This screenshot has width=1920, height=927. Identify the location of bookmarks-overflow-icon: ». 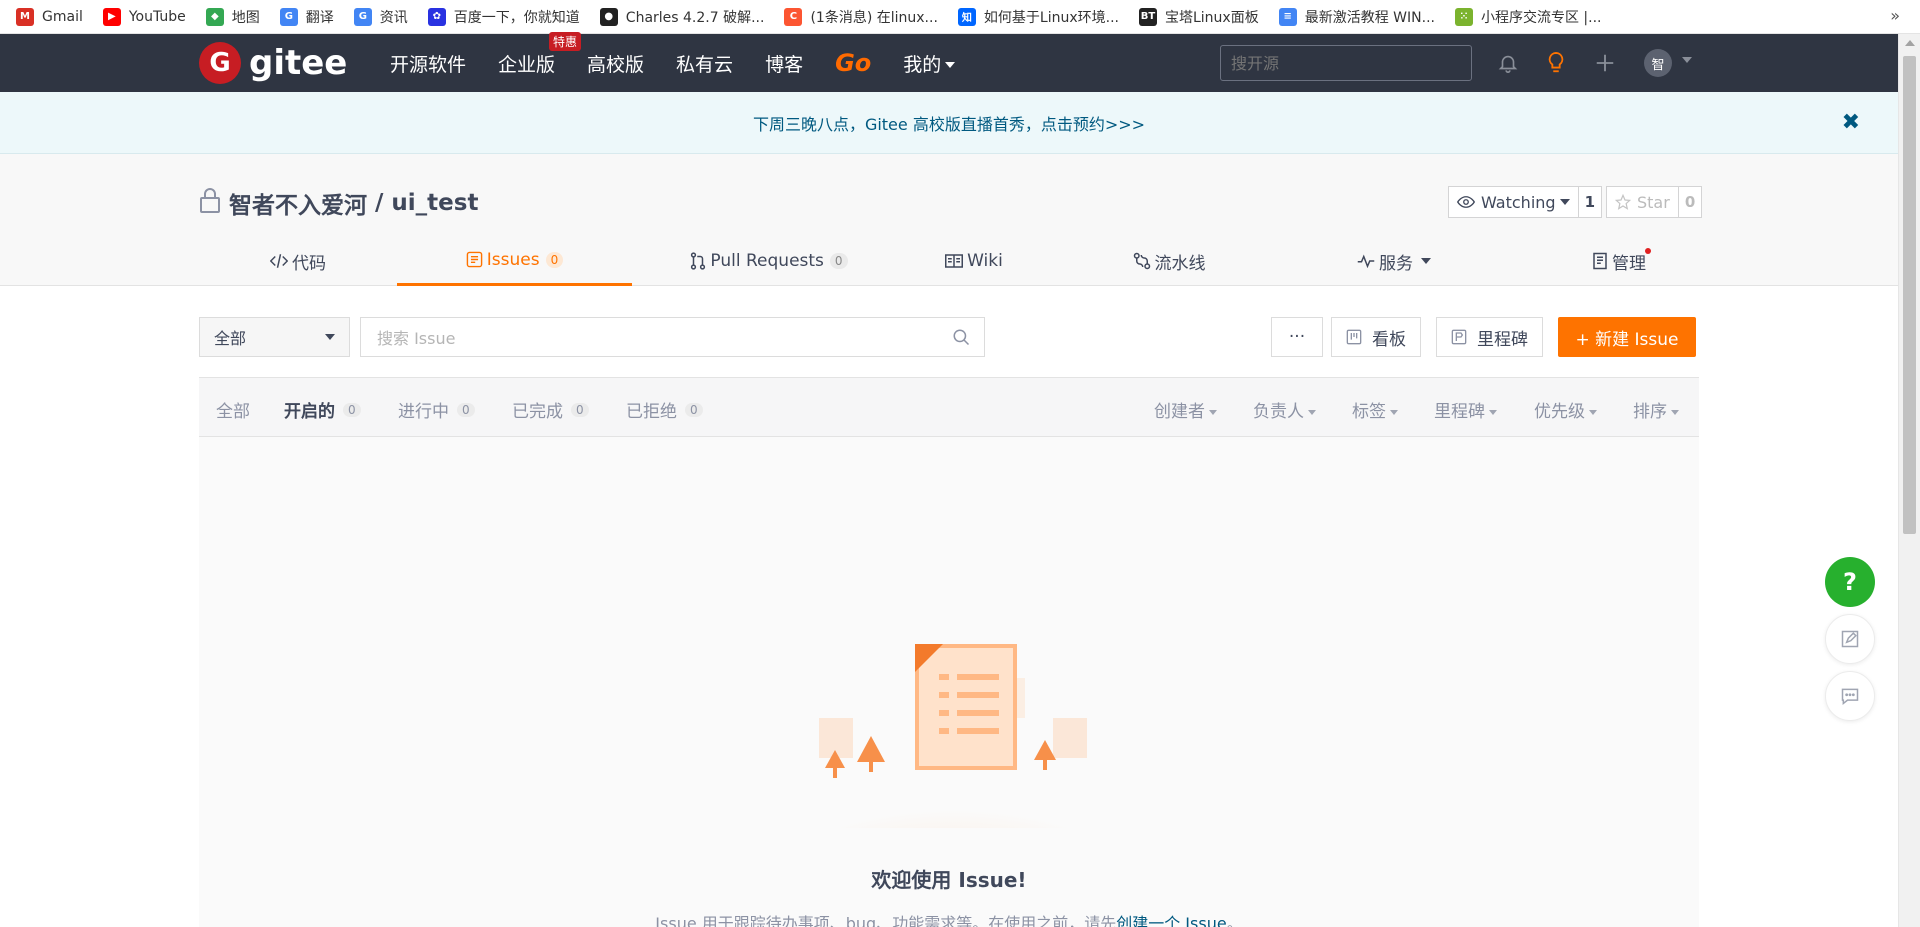
(1895, 15).